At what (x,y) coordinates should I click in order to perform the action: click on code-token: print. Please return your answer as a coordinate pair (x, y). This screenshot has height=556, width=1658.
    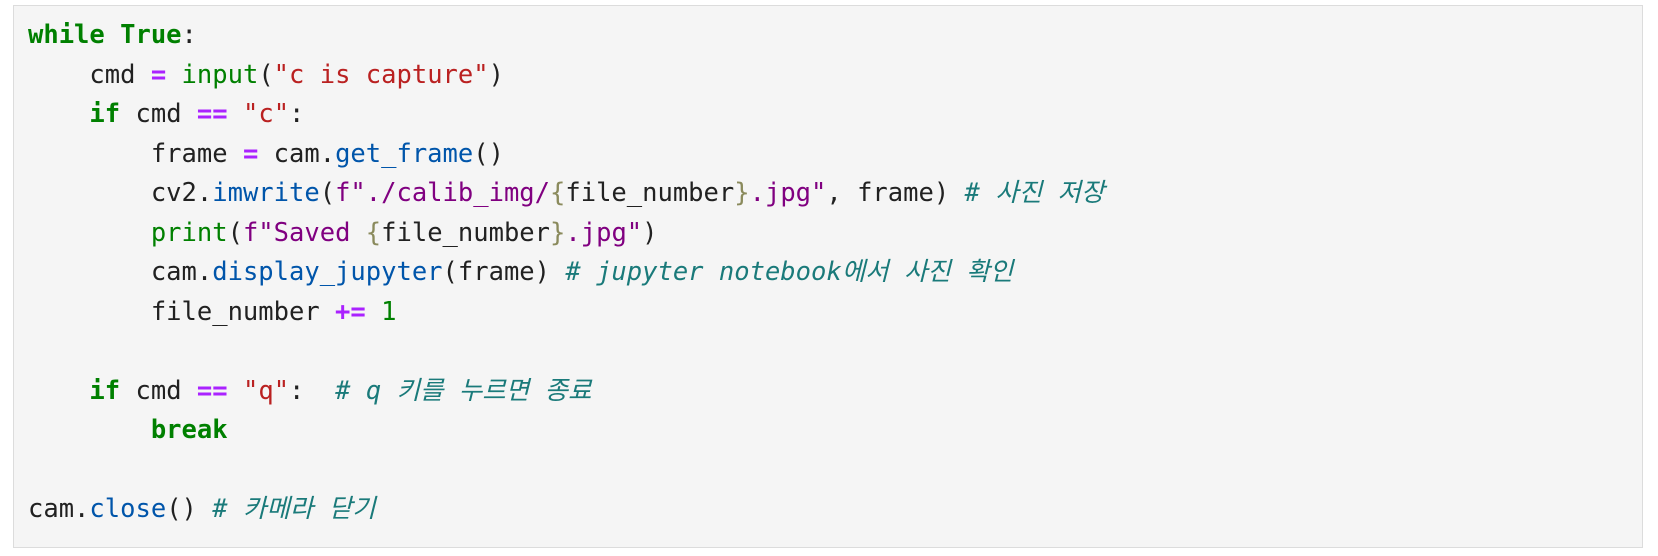
    Looking at the image, I should click on (189, 232).